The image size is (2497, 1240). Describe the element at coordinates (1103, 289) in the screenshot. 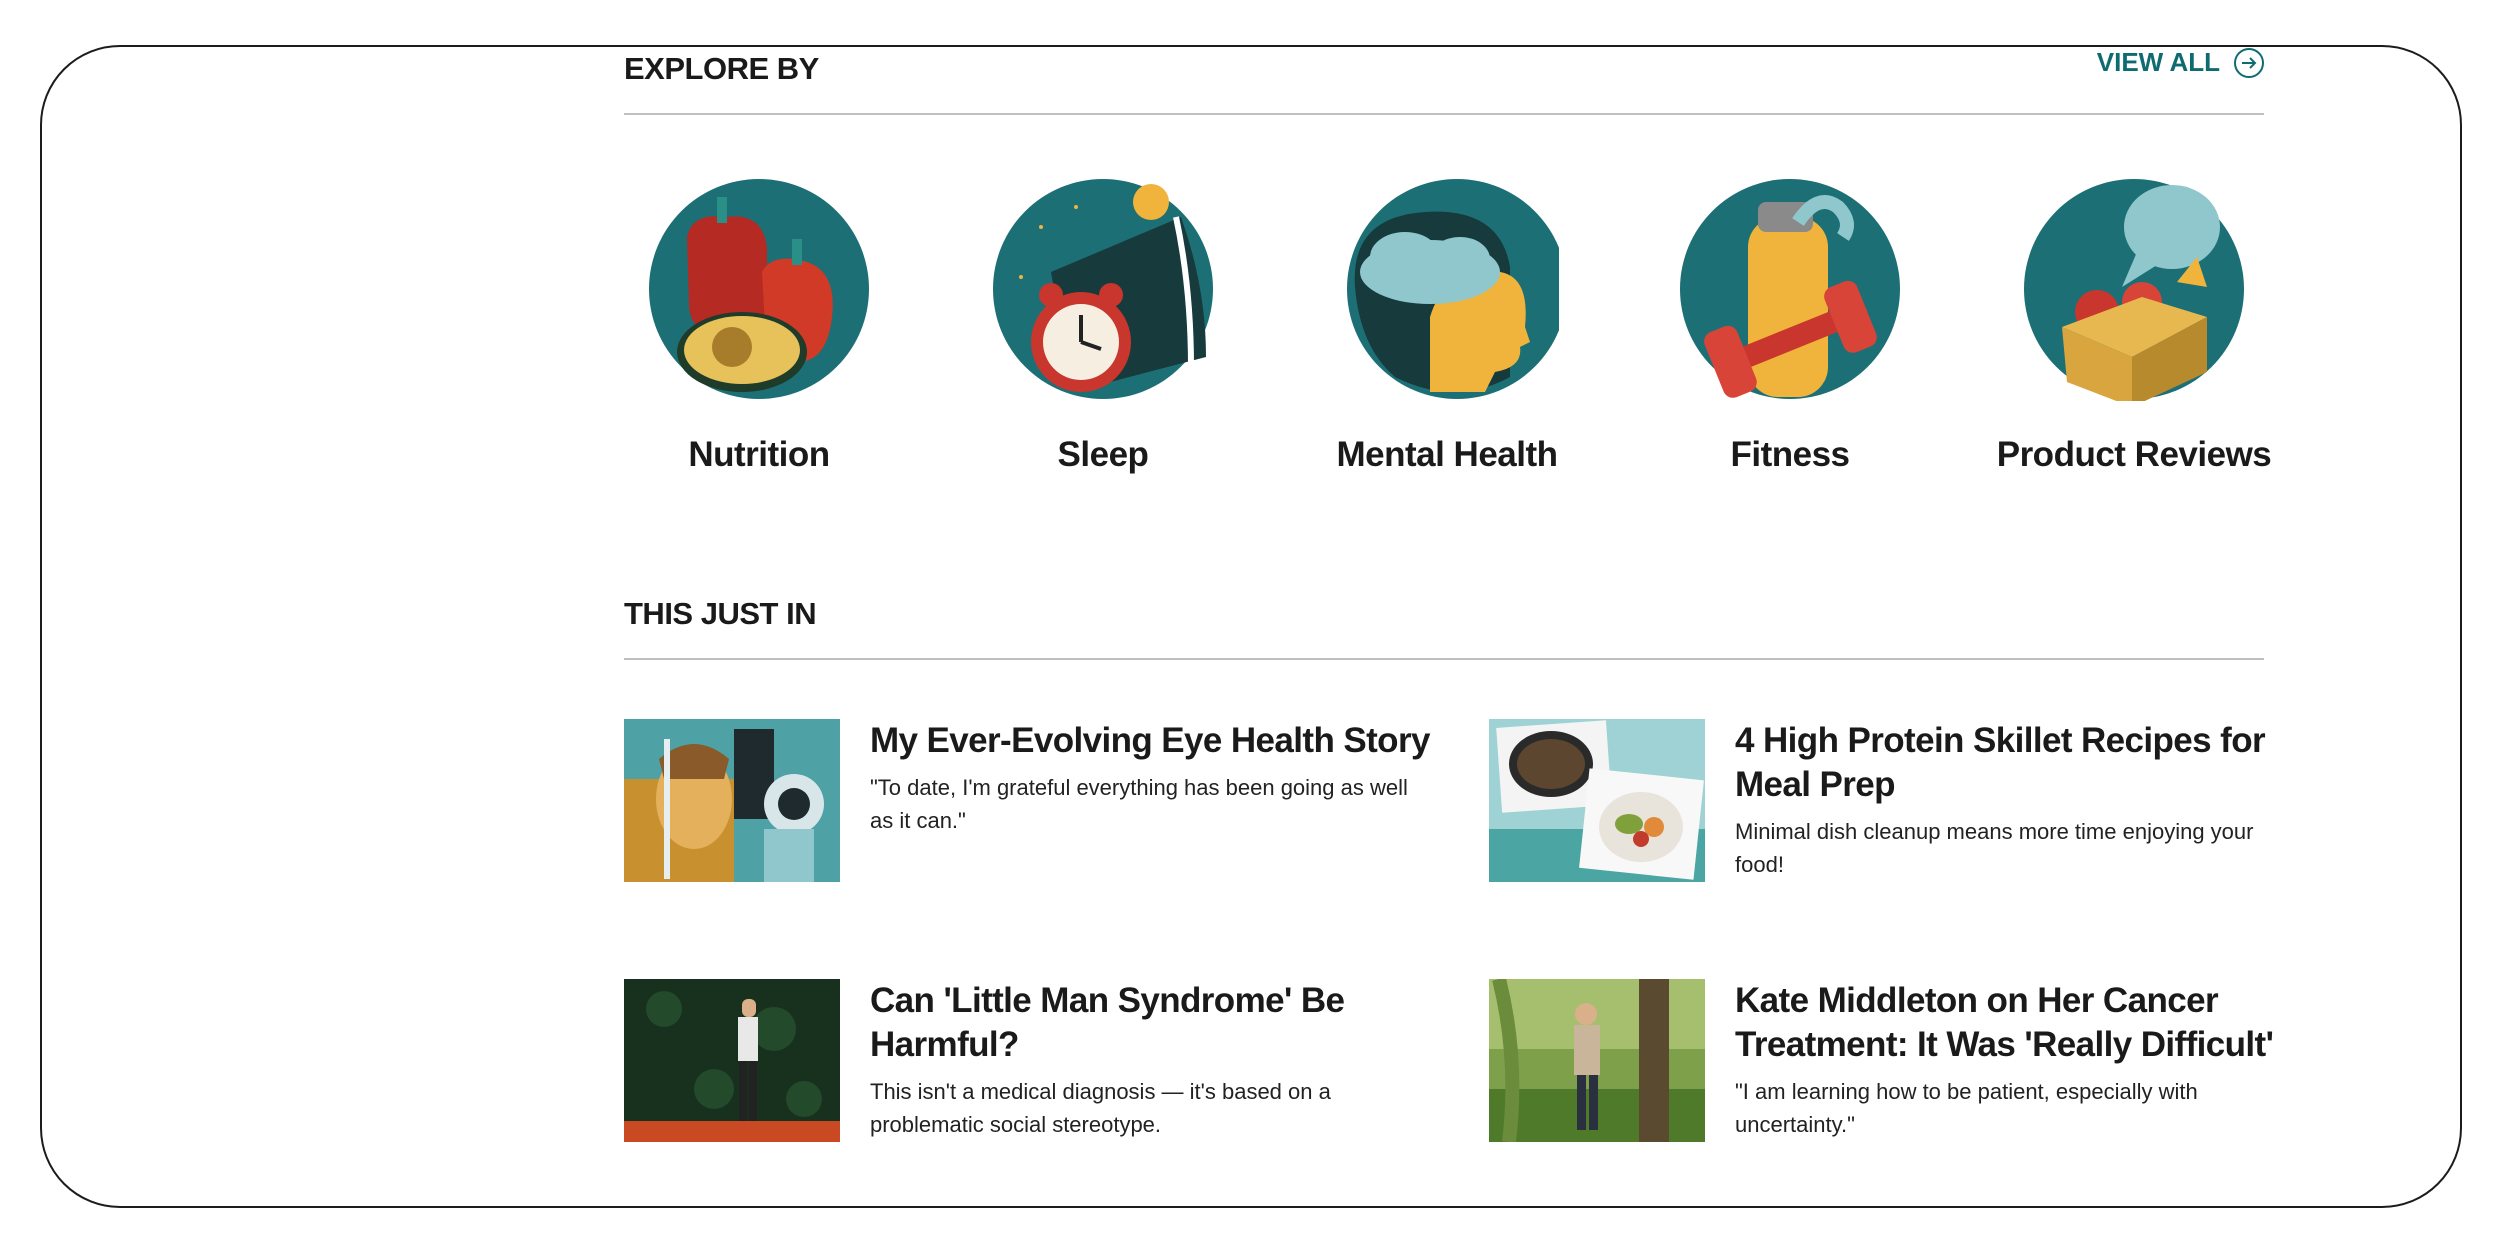

I see `alarm-clock-pillow-icon` at that location.